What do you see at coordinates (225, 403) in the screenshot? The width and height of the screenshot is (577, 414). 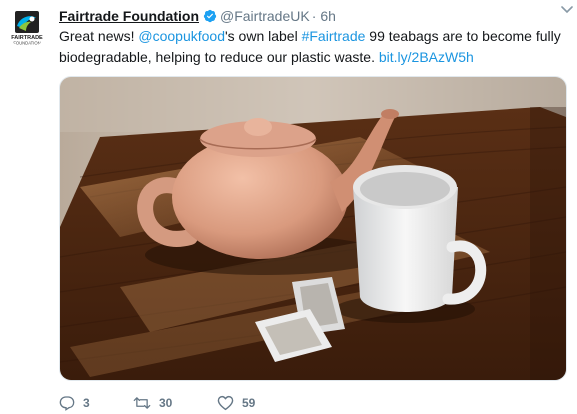 I see `heart-icon` at bounding box center [225, 403].